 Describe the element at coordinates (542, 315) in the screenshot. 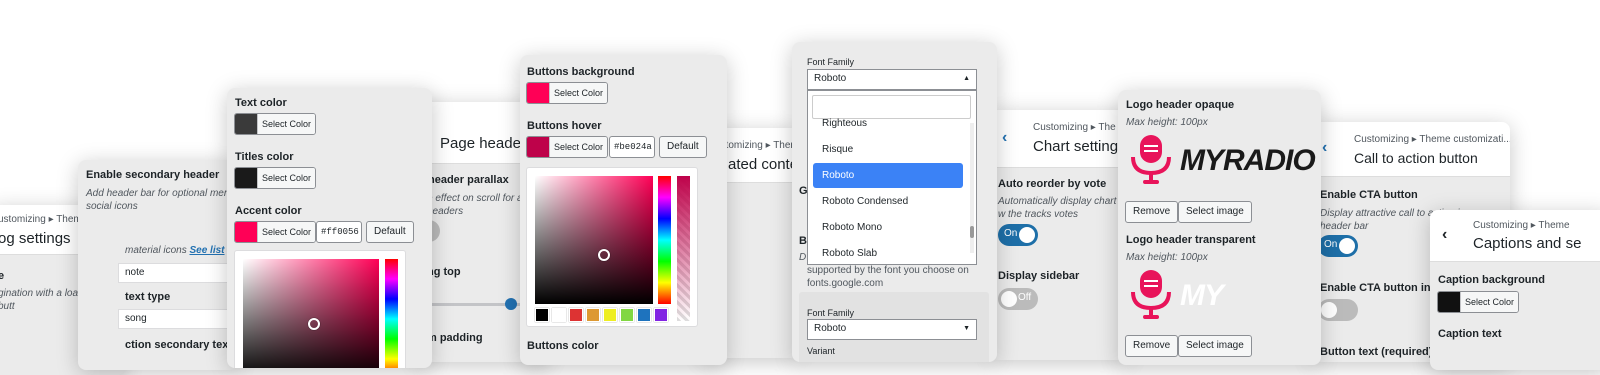

I see `palette-swatch-black` at that location.